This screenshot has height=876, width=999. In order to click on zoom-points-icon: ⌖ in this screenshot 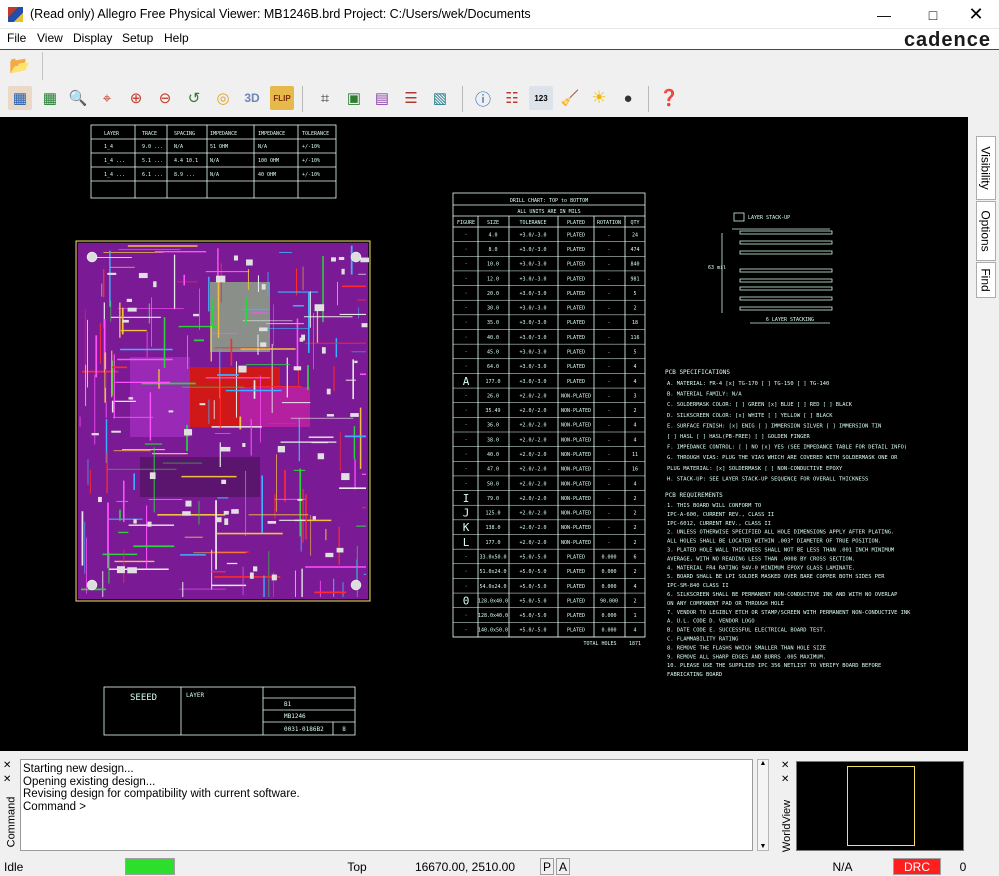, I will do `click(107, 98)`.